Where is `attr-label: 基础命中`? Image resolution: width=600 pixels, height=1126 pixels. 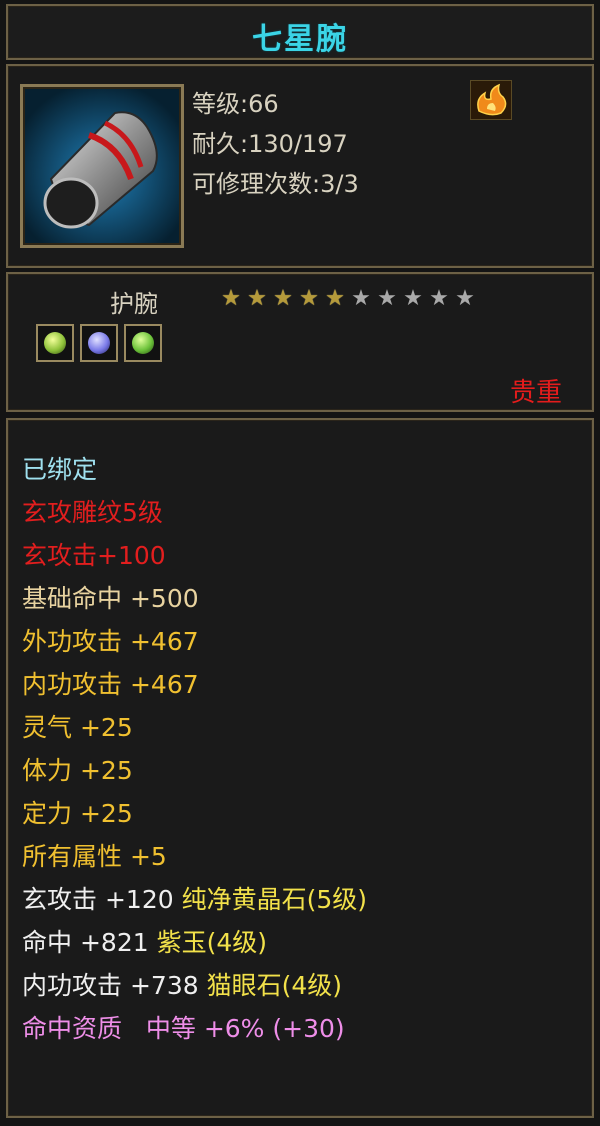 attr-label: 基础命中 is located at coordinates (72, 598).